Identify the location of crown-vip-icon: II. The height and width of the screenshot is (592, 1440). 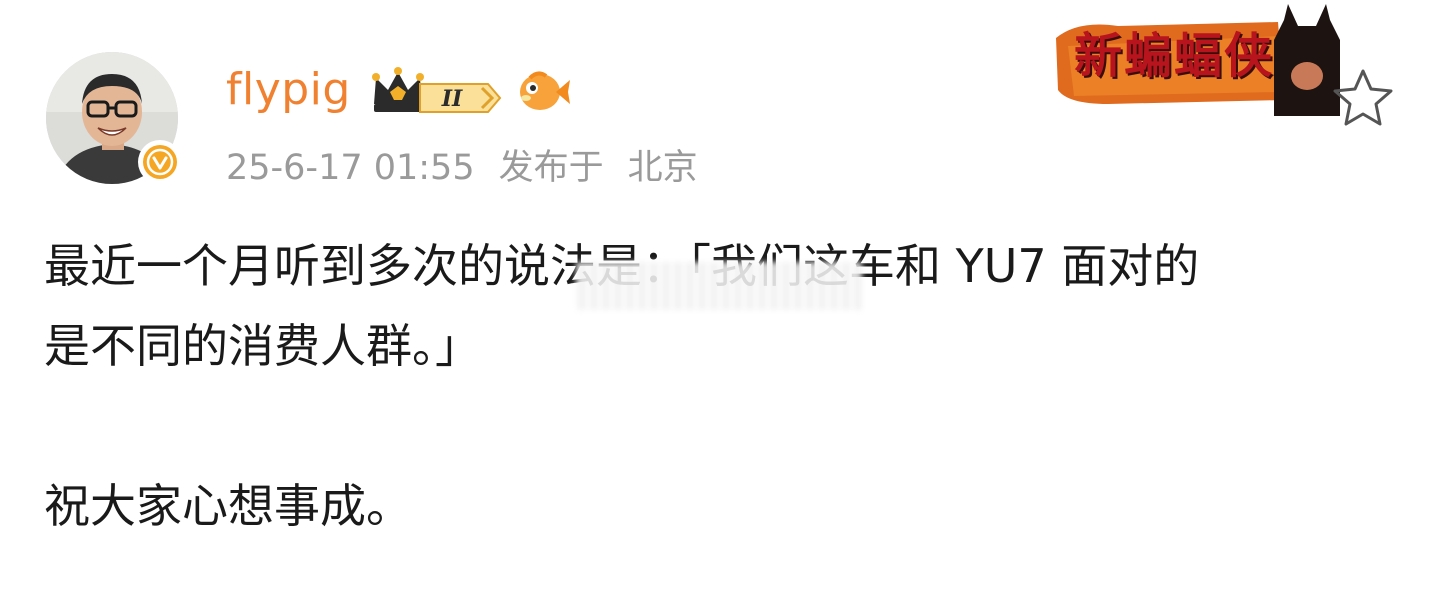
(438, 94).